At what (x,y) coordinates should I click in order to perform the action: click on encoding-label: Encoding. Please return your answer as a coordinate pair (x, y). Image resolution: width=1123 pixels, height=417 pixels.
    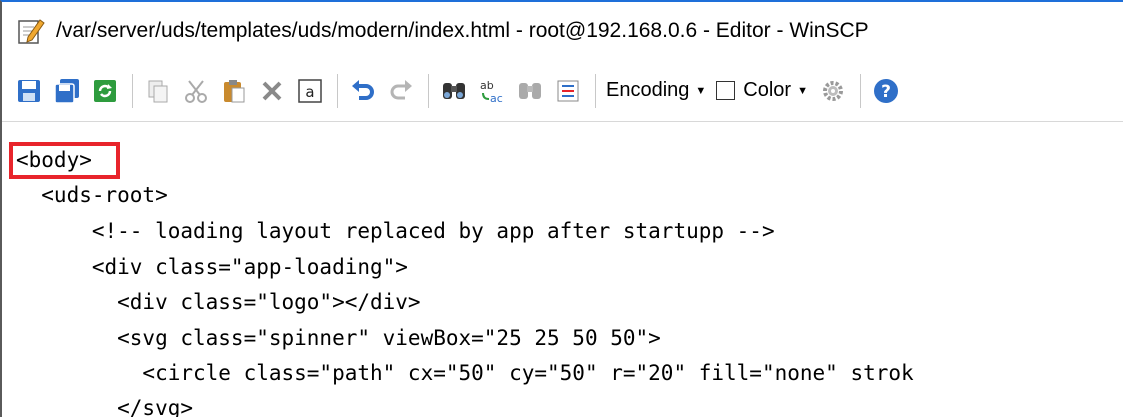
    Looking at the image, I should click on (648, 90).